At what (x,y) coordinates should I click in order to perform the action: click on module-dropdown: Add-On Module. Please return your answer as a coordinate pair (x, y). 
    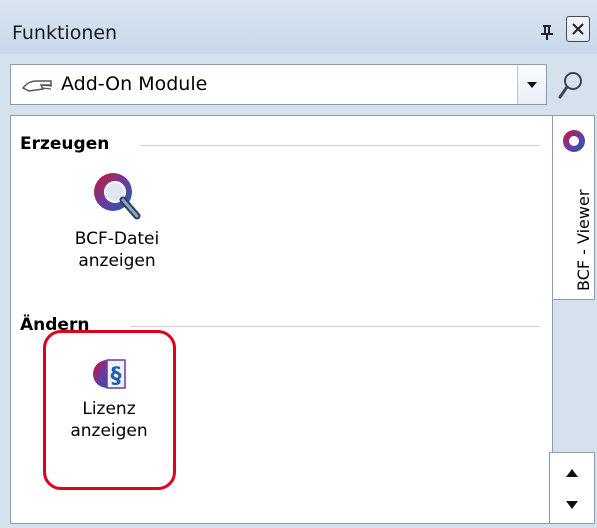
    Looking at the image, I should click on (278, 84).